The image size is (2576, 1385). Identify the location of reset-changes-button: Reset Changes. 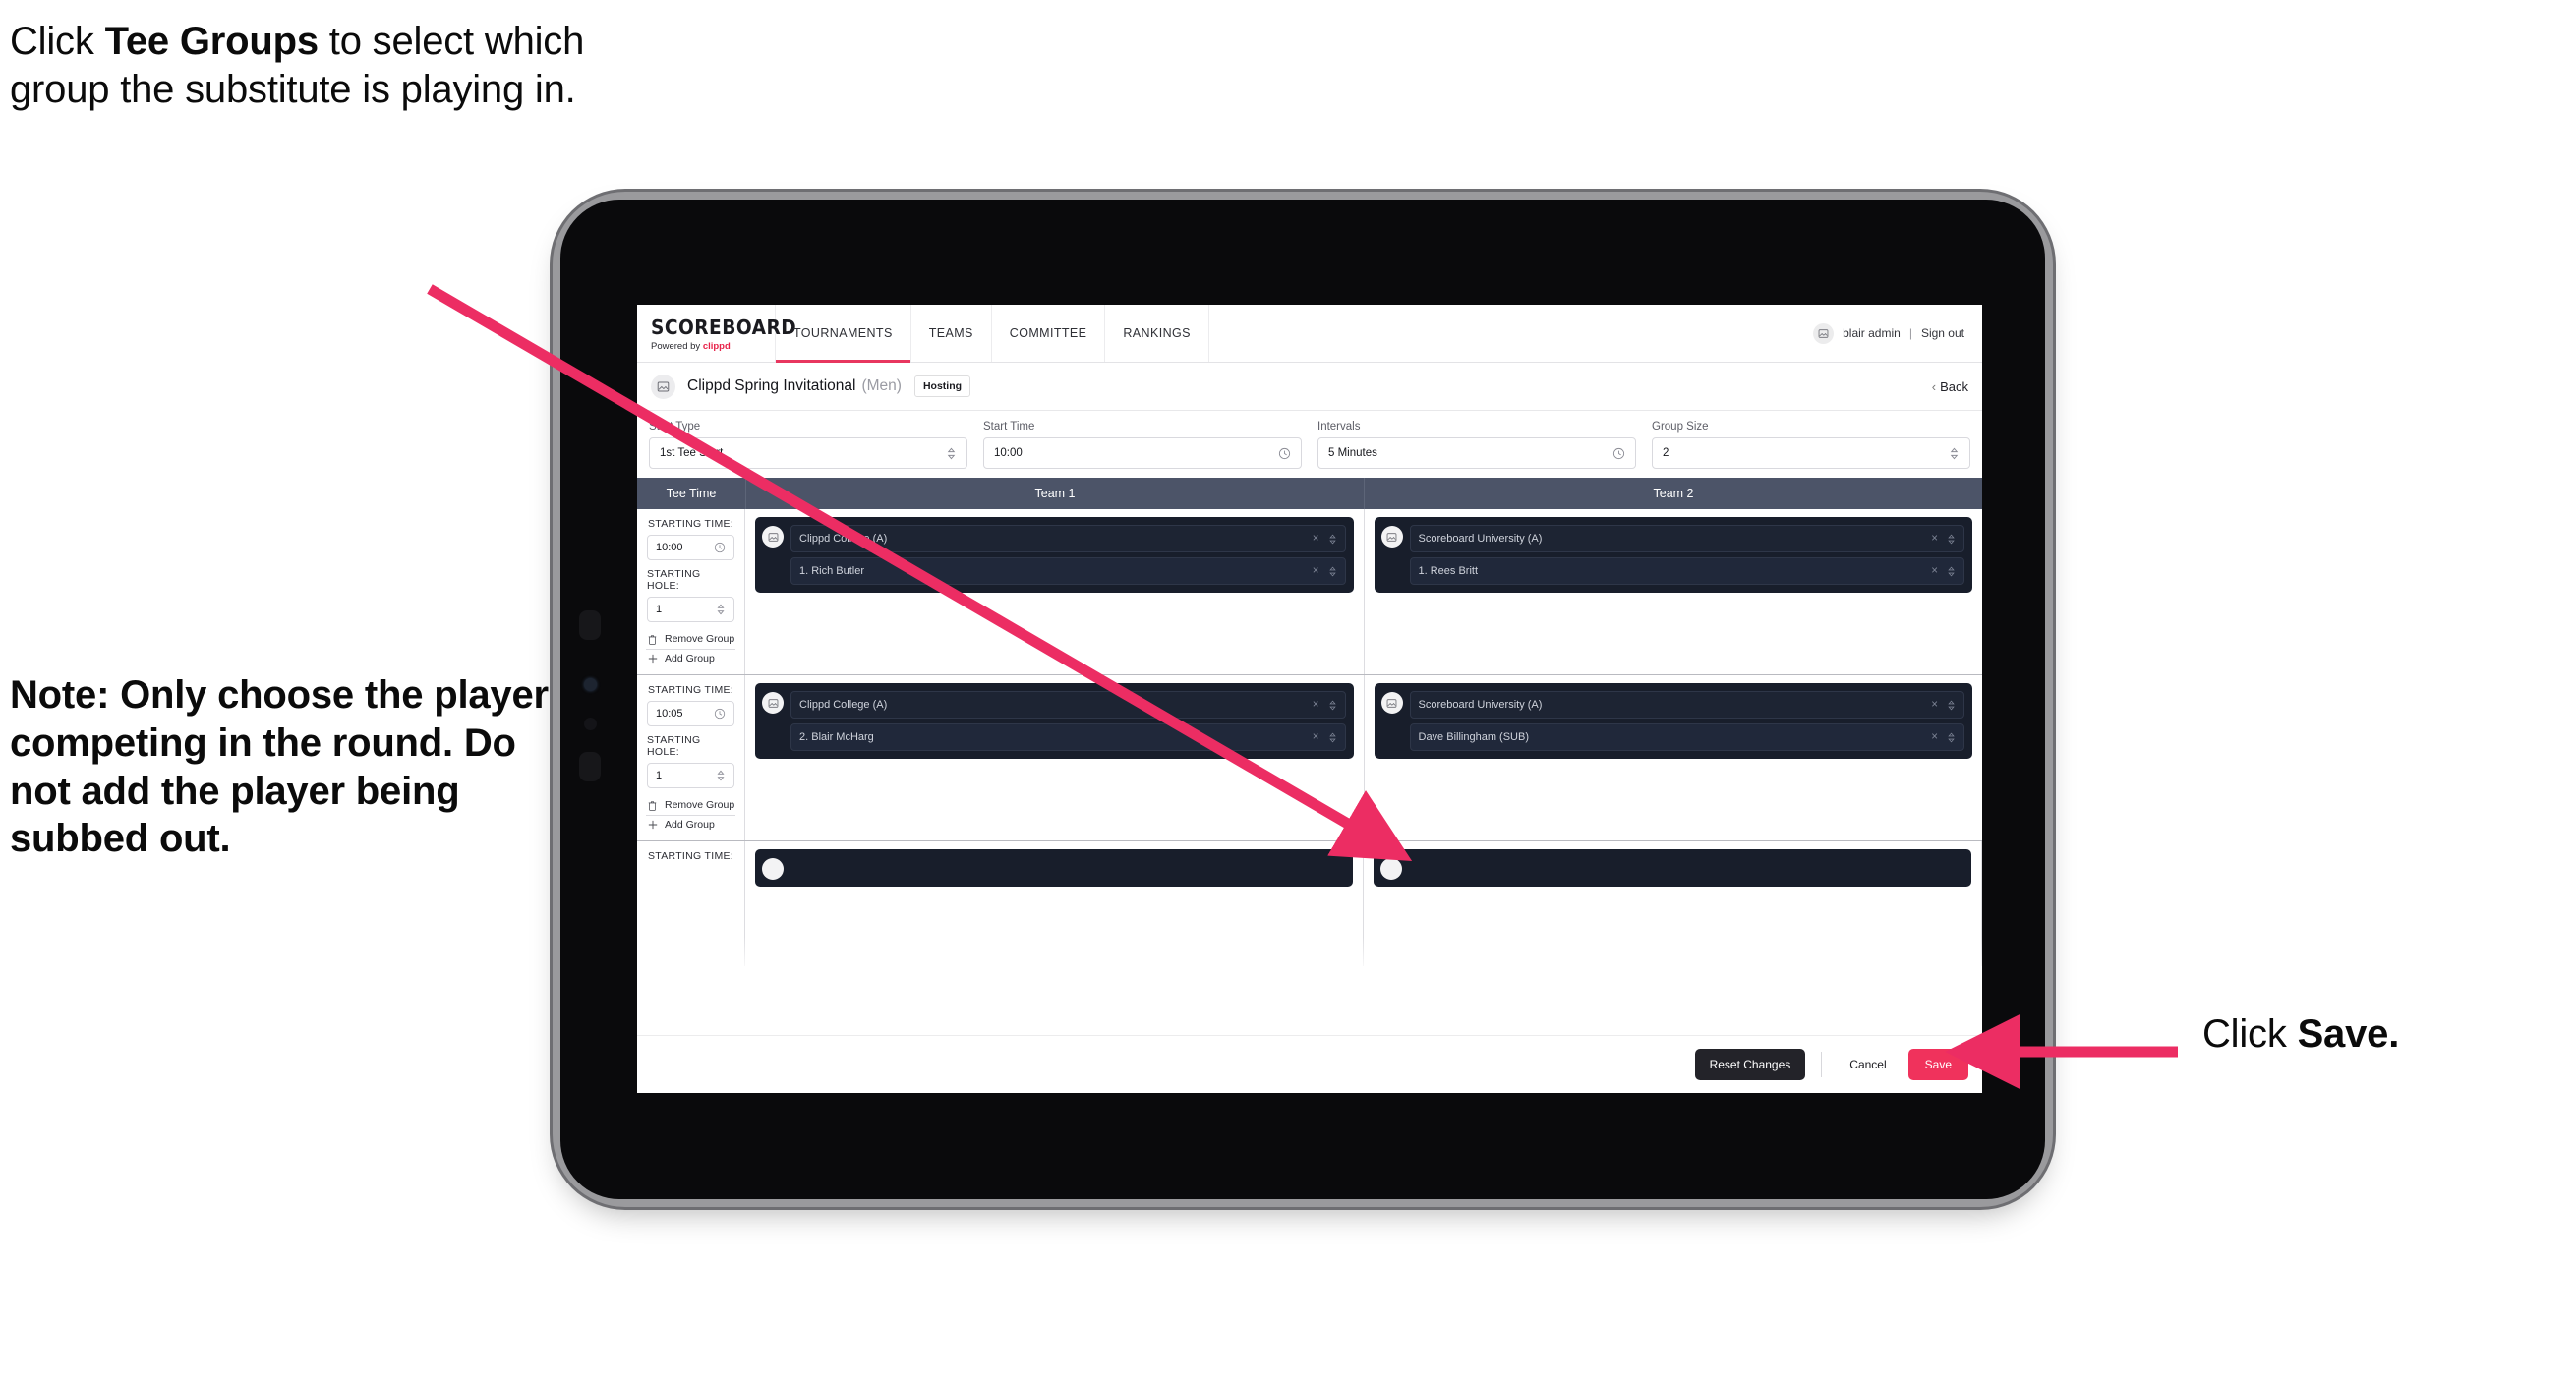
(1750, 1065).